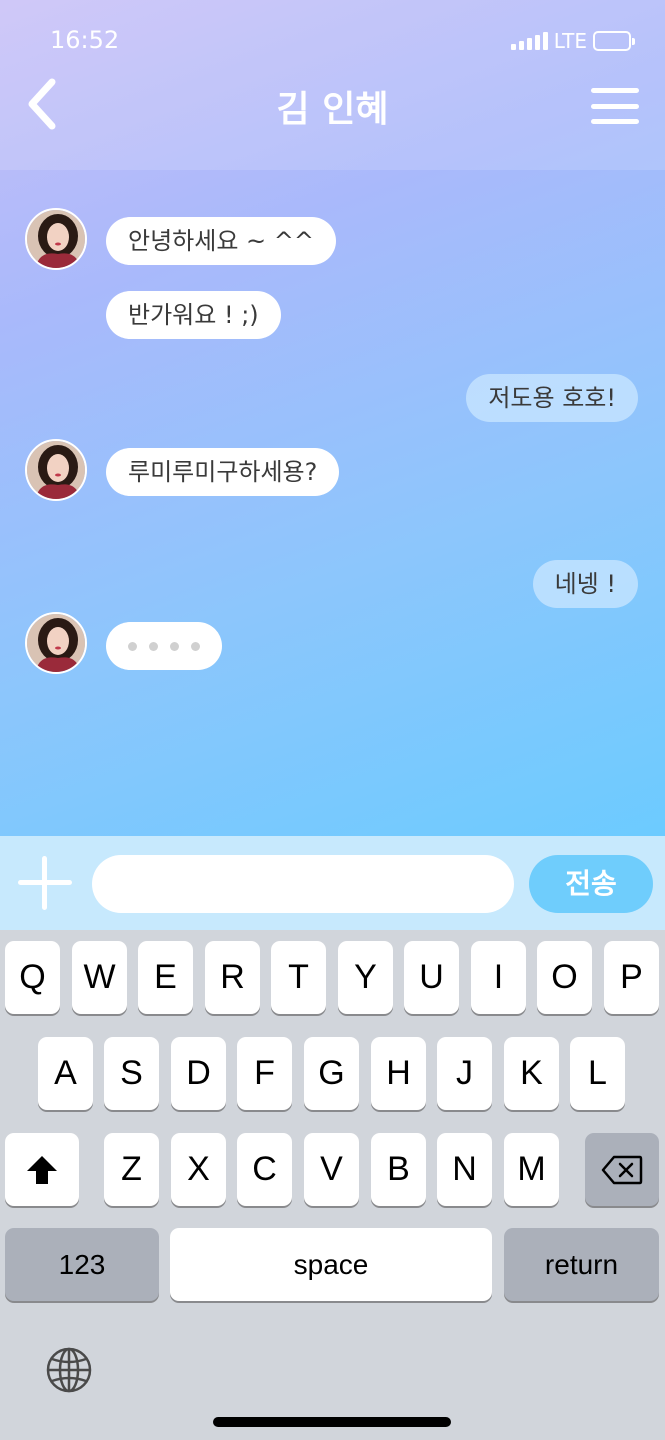 This screenshot has height=1440, width=665. What do you see at coordinates (585, 584) in the screenshot?
I see `sent-message: 네넹 !` at bounding box center [585, 584].